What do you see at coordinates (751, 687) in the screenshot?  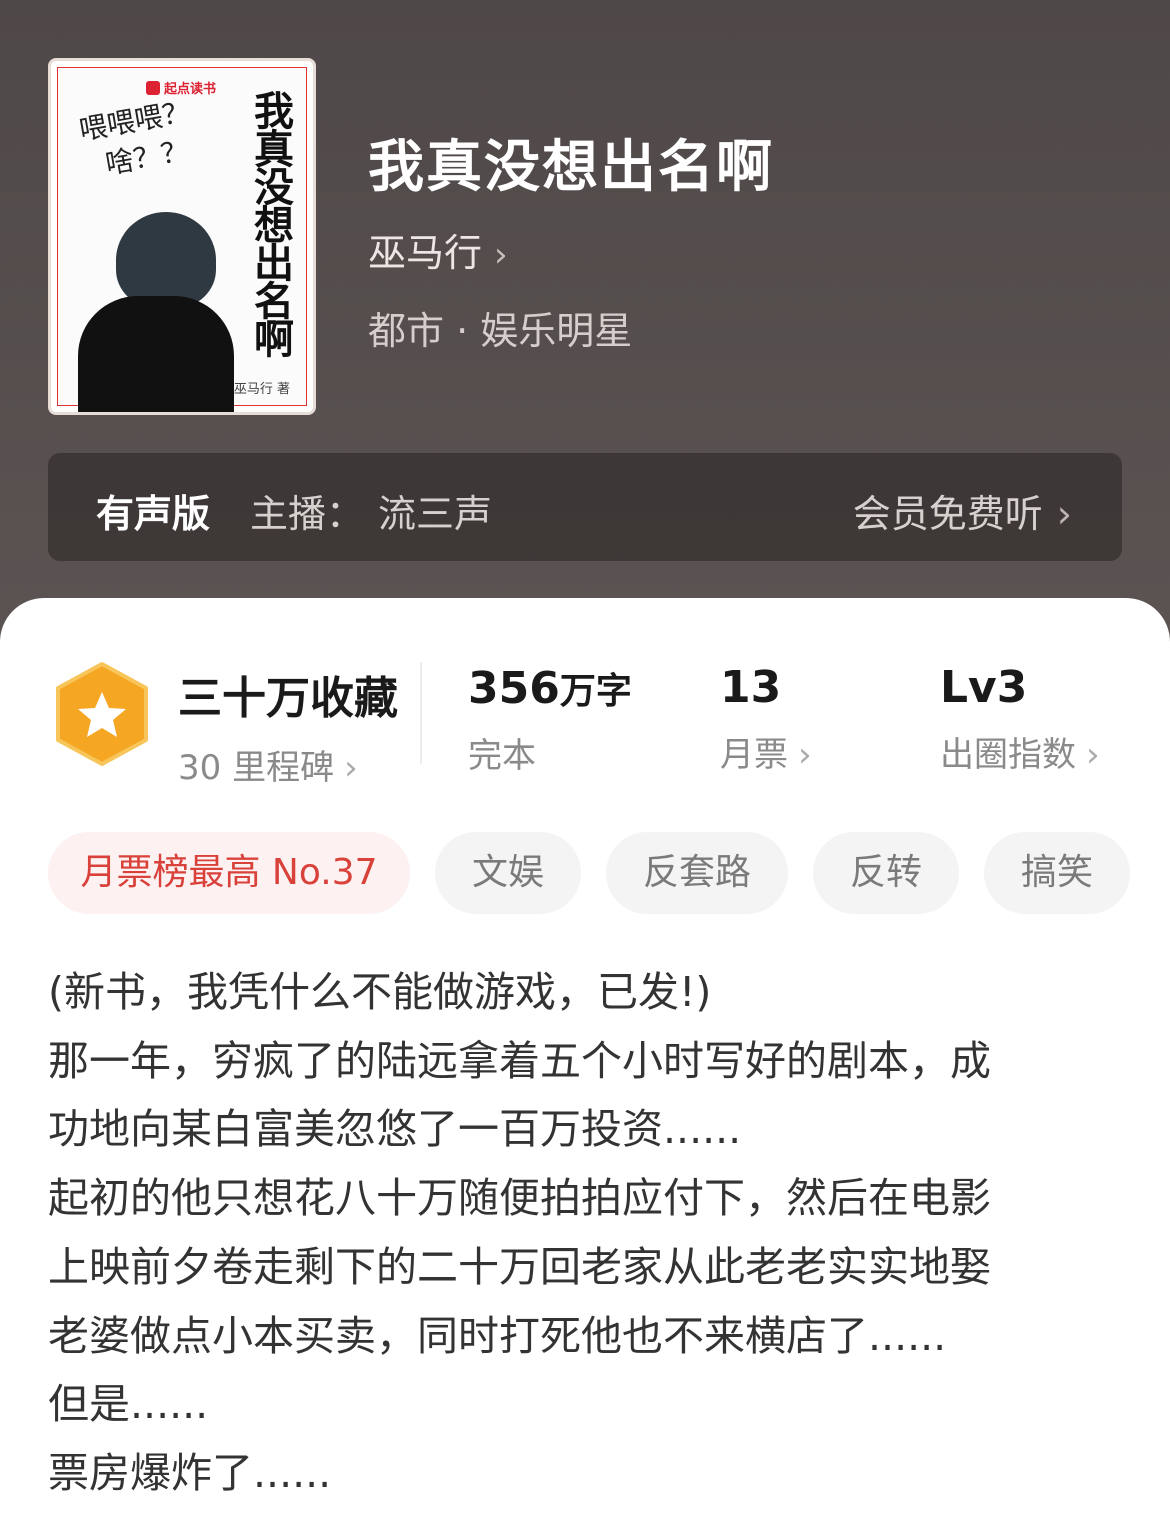 I see `votes-count: 13` at bounding box center [751, 687].